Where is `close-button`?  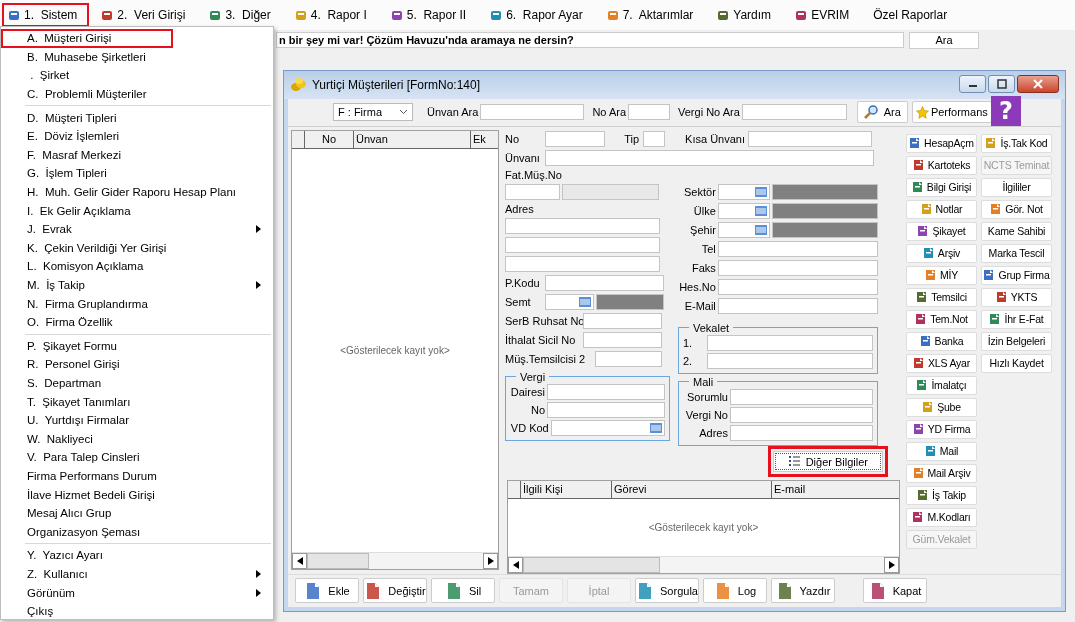 close-button is located at coordinates (1038, 84).